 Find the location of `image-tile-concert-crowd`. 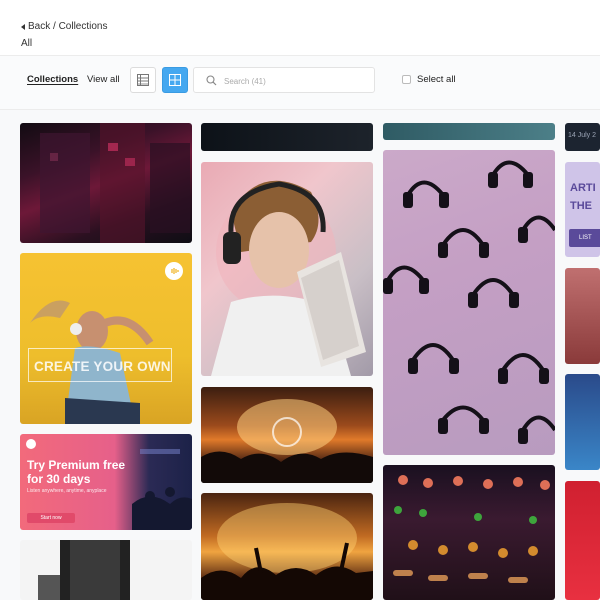

image-tile-concert-crowd is located at coordinates (287, 546).